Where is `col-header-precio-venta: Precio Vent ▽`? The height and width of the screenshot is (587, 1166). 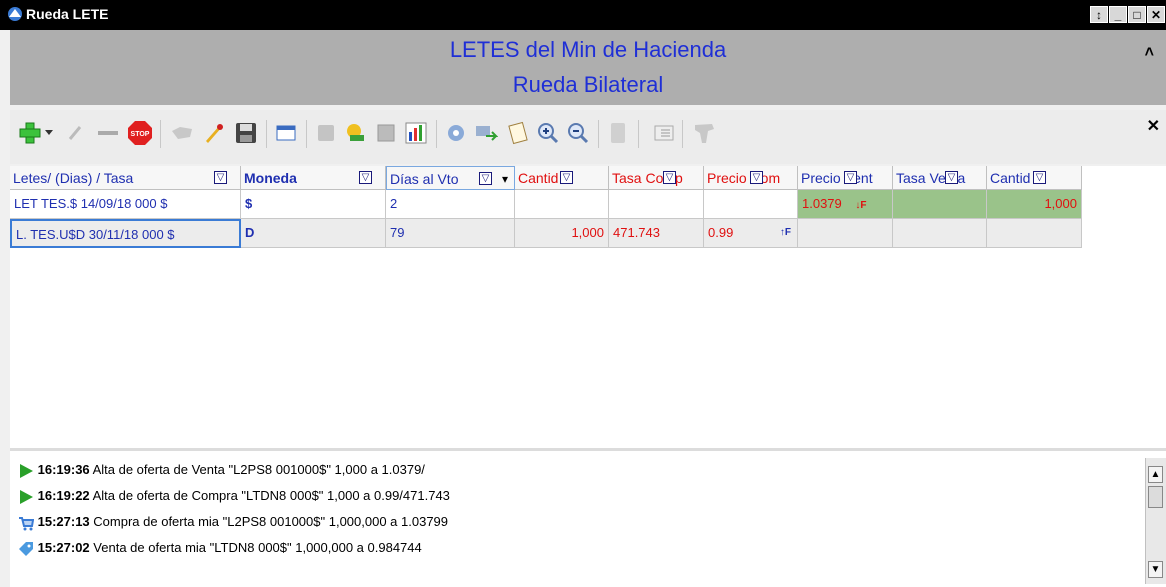 col-header-precio-venta: Precio Vent ▽ is located at coordinates (845, 178).